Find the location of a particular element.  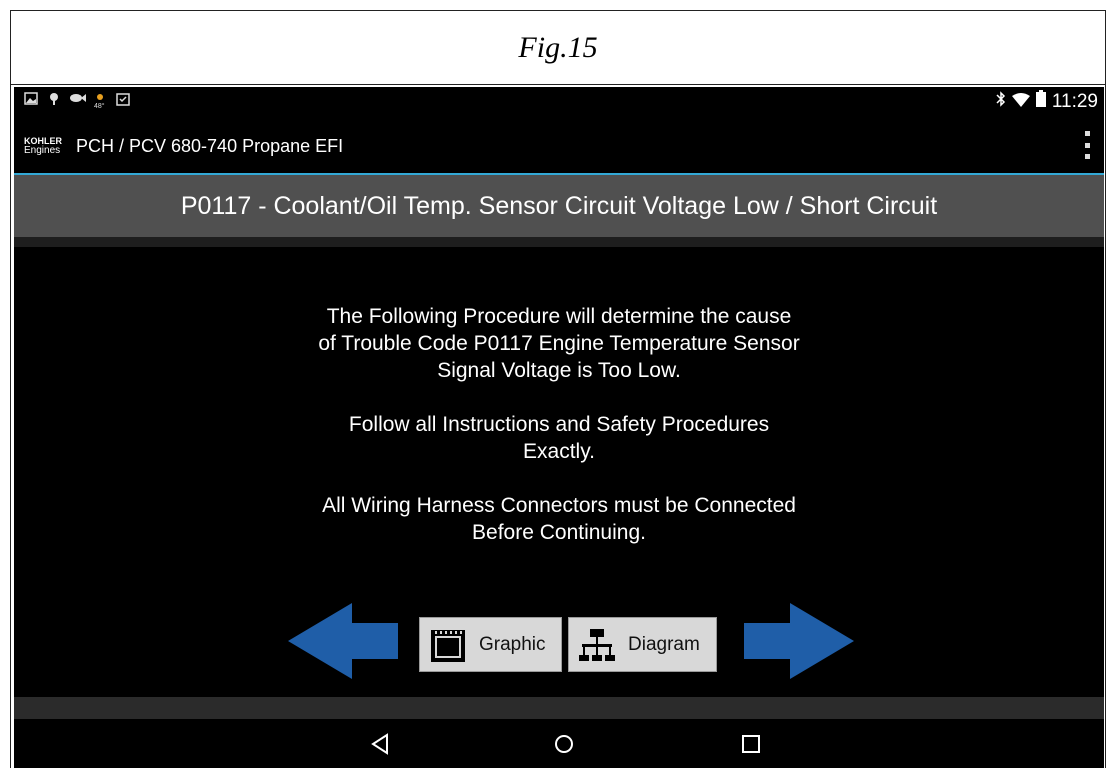

status-bar: 48° 11:29 is located at coordinates (559, 101).